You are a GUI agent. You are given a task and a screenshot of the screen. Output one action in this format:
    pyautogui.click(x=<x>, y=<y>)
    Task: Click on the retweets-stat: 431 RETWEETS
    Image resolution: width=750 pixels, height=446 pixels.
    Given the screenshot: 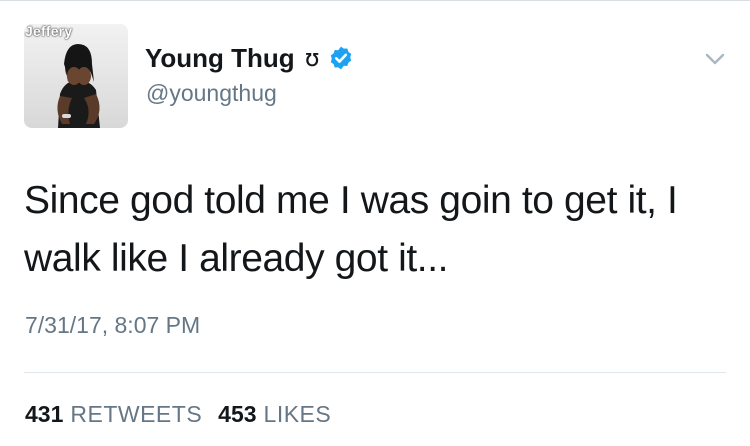 What is the action you would take?
    pyautogui.click(x=113, y=414)
    